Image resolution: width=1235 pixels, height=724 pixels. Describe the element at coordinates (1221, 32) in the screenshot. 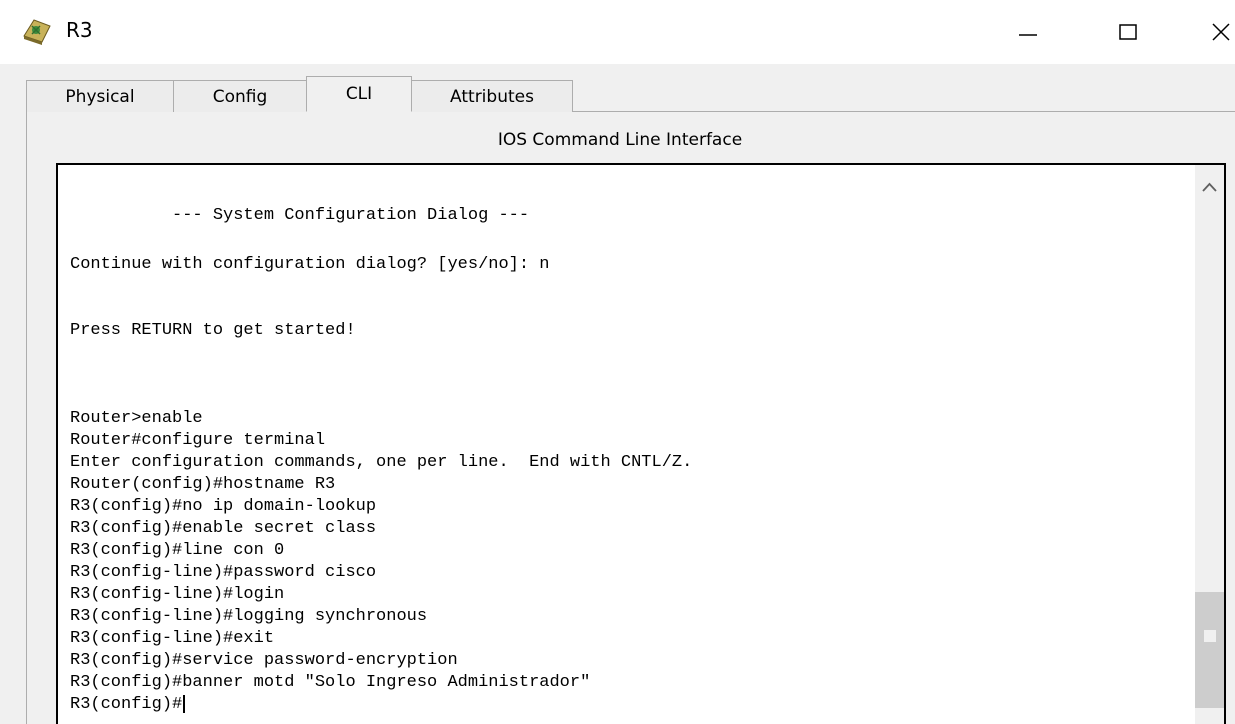

I see `close-icon` at that location.